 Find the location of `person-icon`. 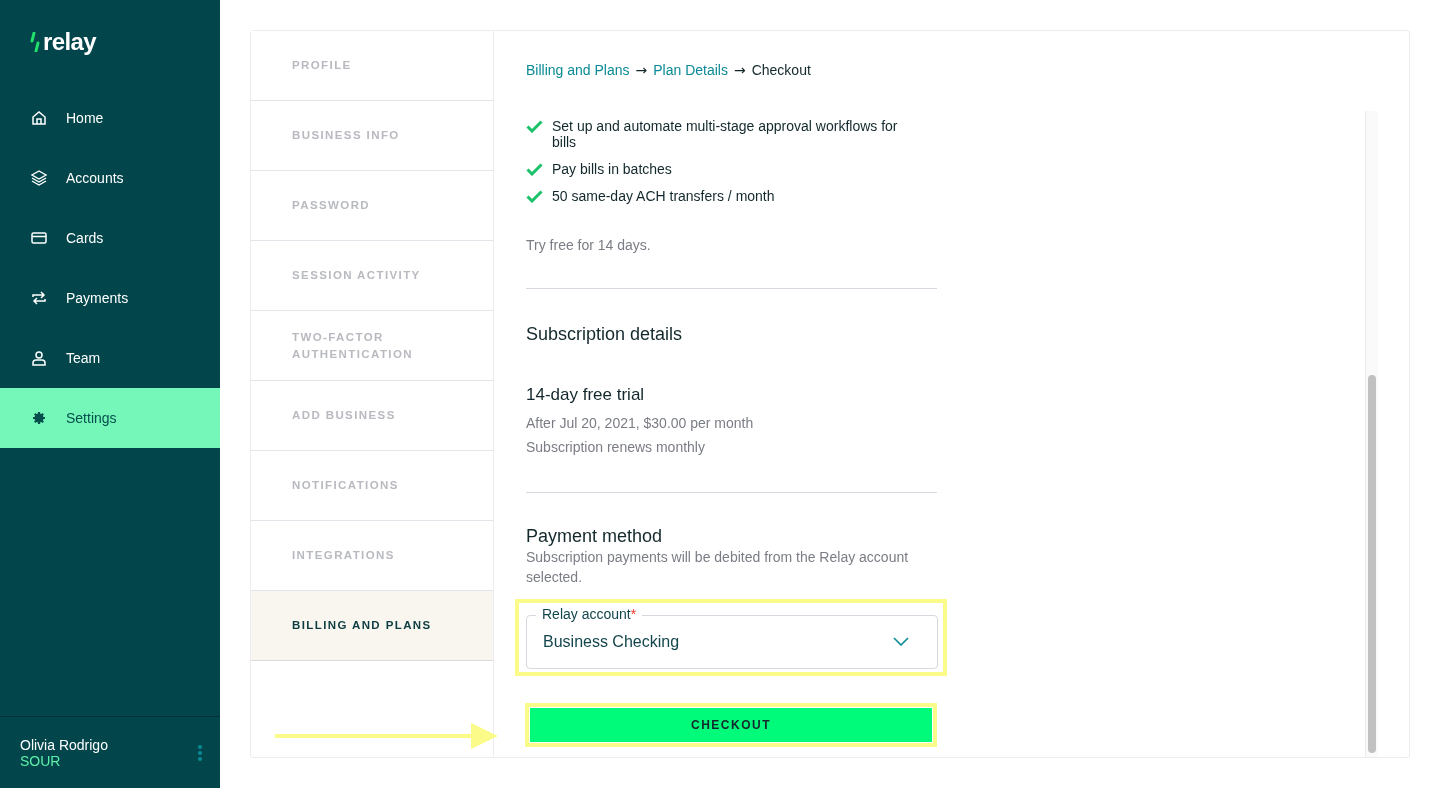

person-icon is located at coordinates (39, 358).